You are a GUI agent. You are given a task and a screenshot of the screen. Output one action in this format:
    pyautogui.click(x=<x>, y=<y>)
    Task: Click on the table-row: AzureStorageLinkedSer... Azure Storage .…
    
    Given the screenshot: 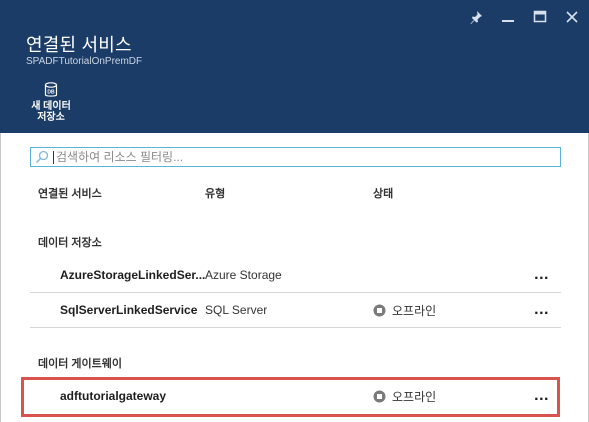 What is the action you would take?
    pyautogui.click(x=295, y=276)
    